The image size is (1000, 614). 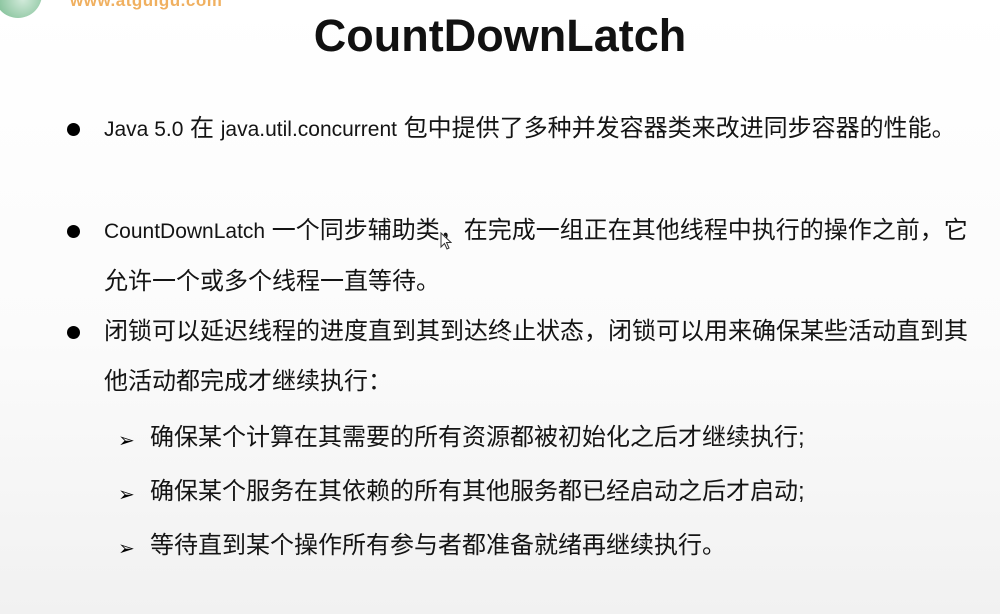 I want to click on sub-bullet-item: ➢ 确保某个服务在其依赖的所有其他服务都已经启动之后才启动;, so click(x=534, y=492).